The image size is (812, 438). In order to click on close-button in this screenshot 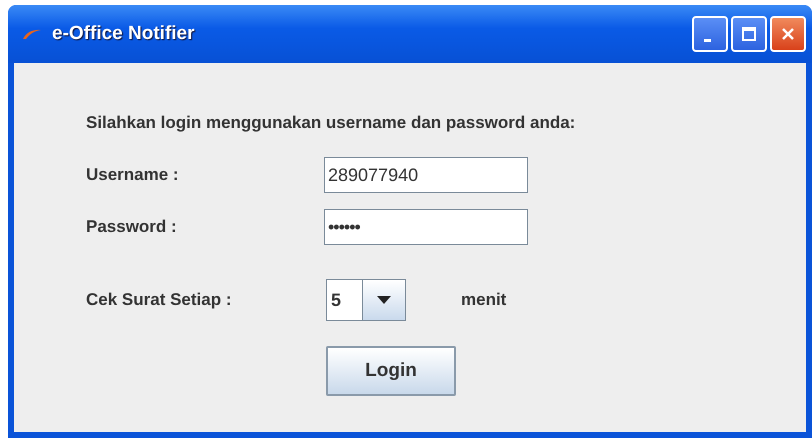, I will do `click(788, 34)`.